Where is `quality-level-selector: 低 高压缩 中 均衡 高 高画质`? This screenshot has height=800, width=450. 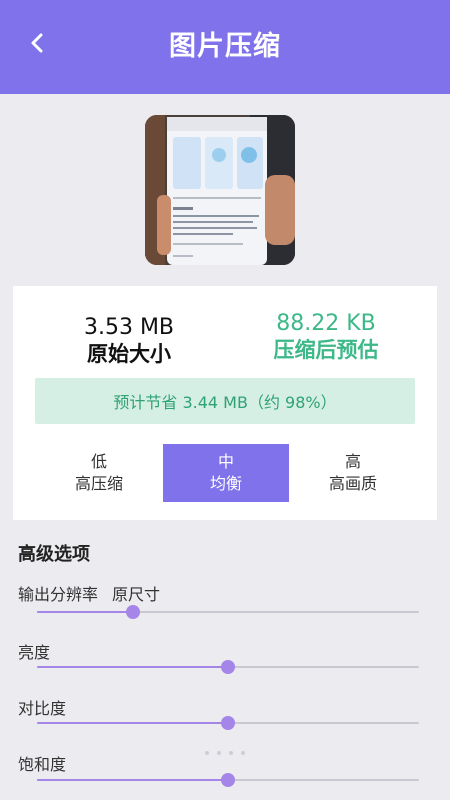 quality-level-selector: 低 高压缩 中 均衡 高 高画质 is located at coordinates (225, 473).